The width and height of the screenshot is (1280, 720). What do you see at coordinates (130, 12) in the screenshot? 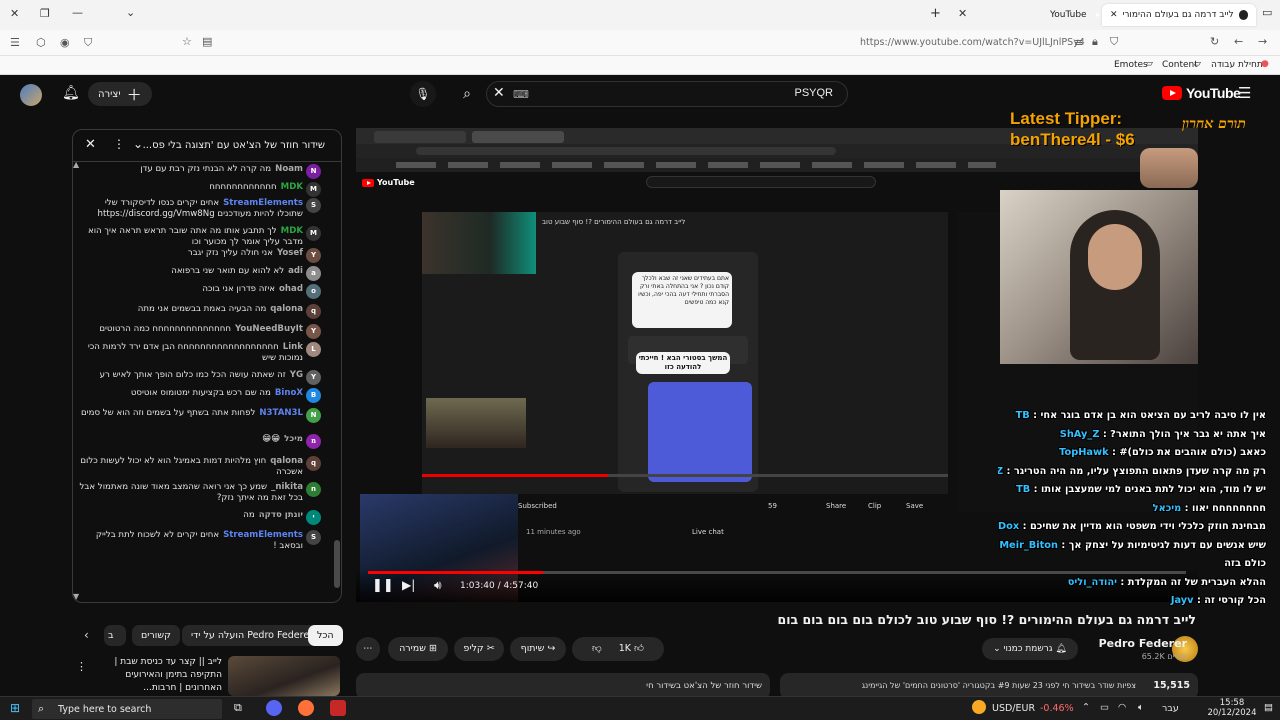
I see `tab-list-chevron-icon: ⌄` at bounding box center [130, 12].